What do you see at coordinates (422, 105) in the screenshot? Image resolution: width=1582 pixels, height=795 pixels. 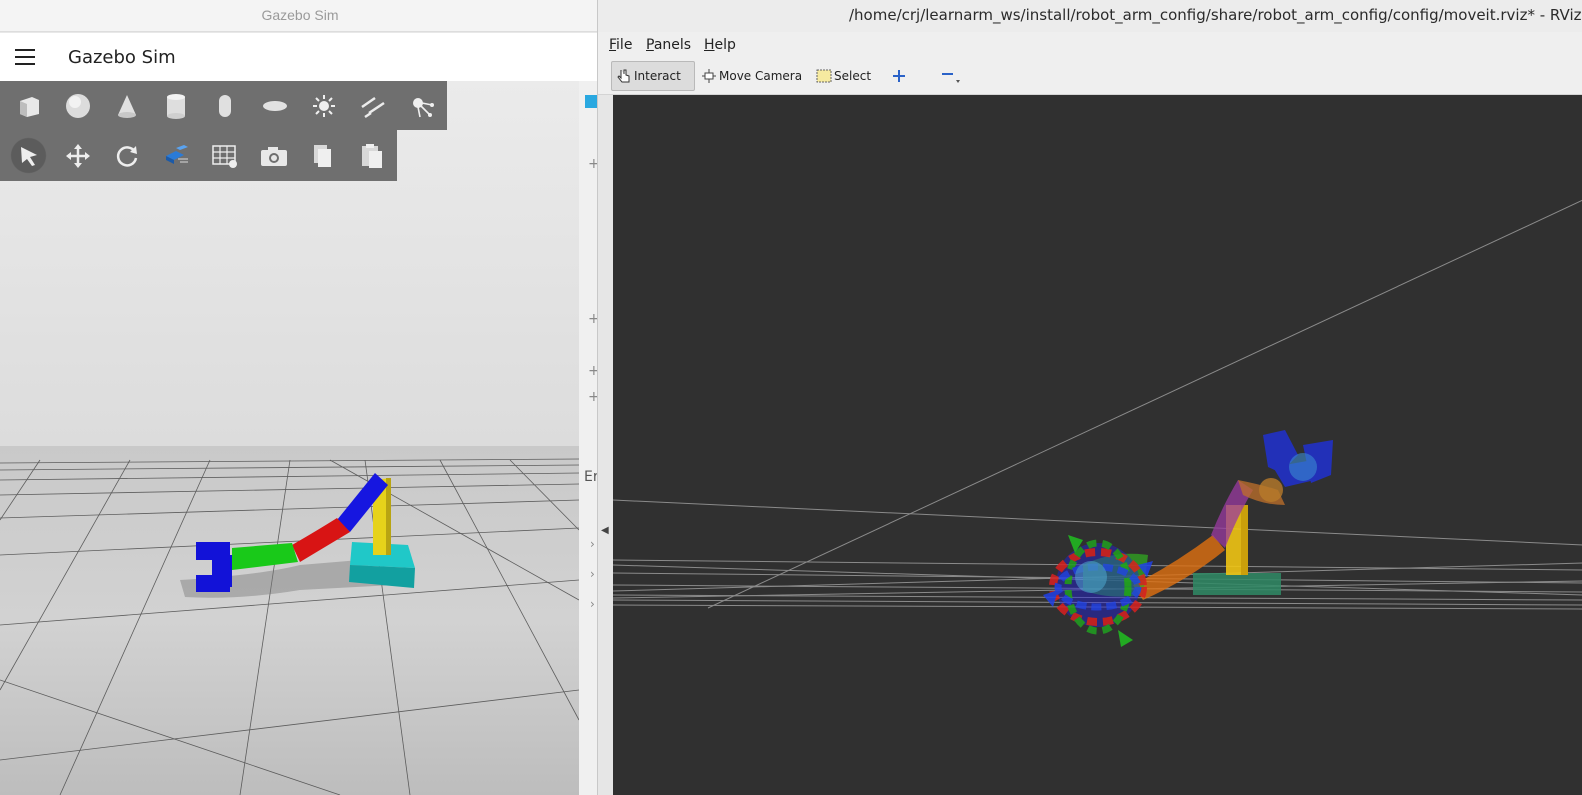 I see `spot-light-icon` at bounding box center [422, 105].